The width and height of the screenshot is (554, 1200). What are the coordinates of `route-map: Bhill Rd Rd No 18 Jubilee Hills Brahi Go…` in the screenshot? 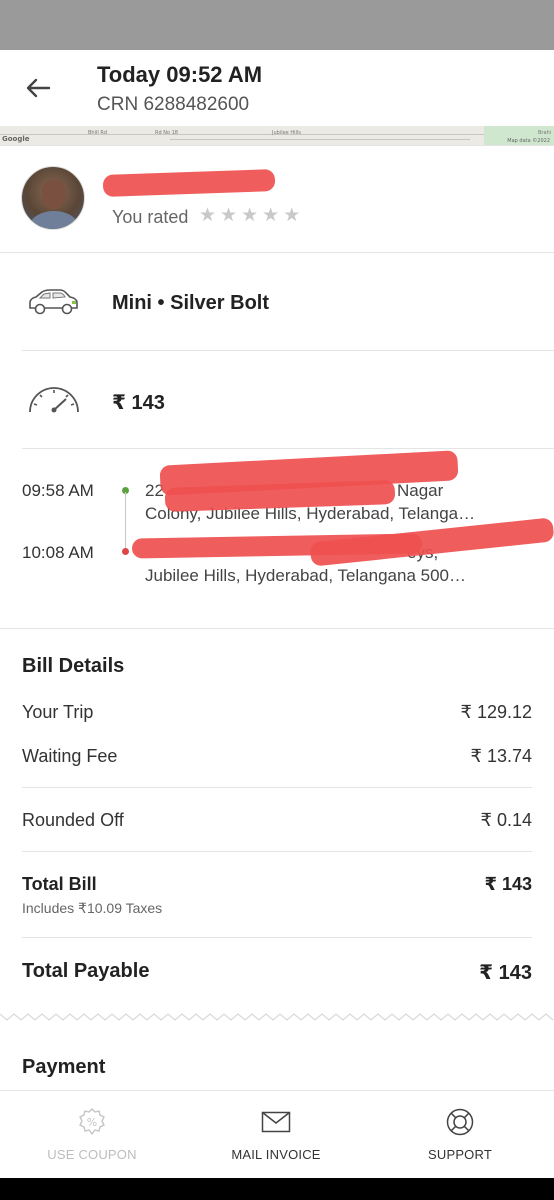 It's located at (277, 135).